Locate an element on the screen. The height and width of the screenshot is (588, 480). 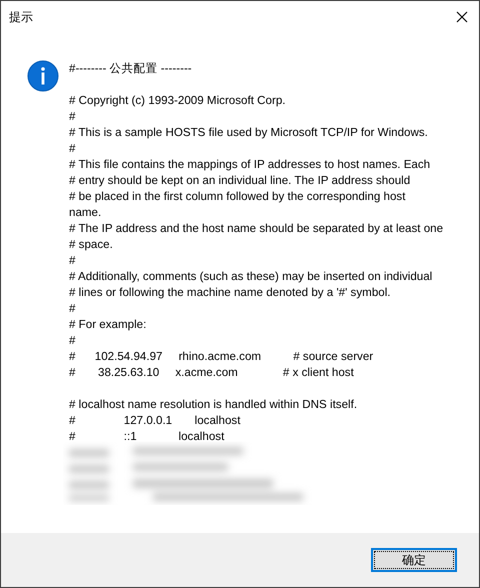
message-line: # 127.0.0.1 localhost is located at coordinates (154, 421).